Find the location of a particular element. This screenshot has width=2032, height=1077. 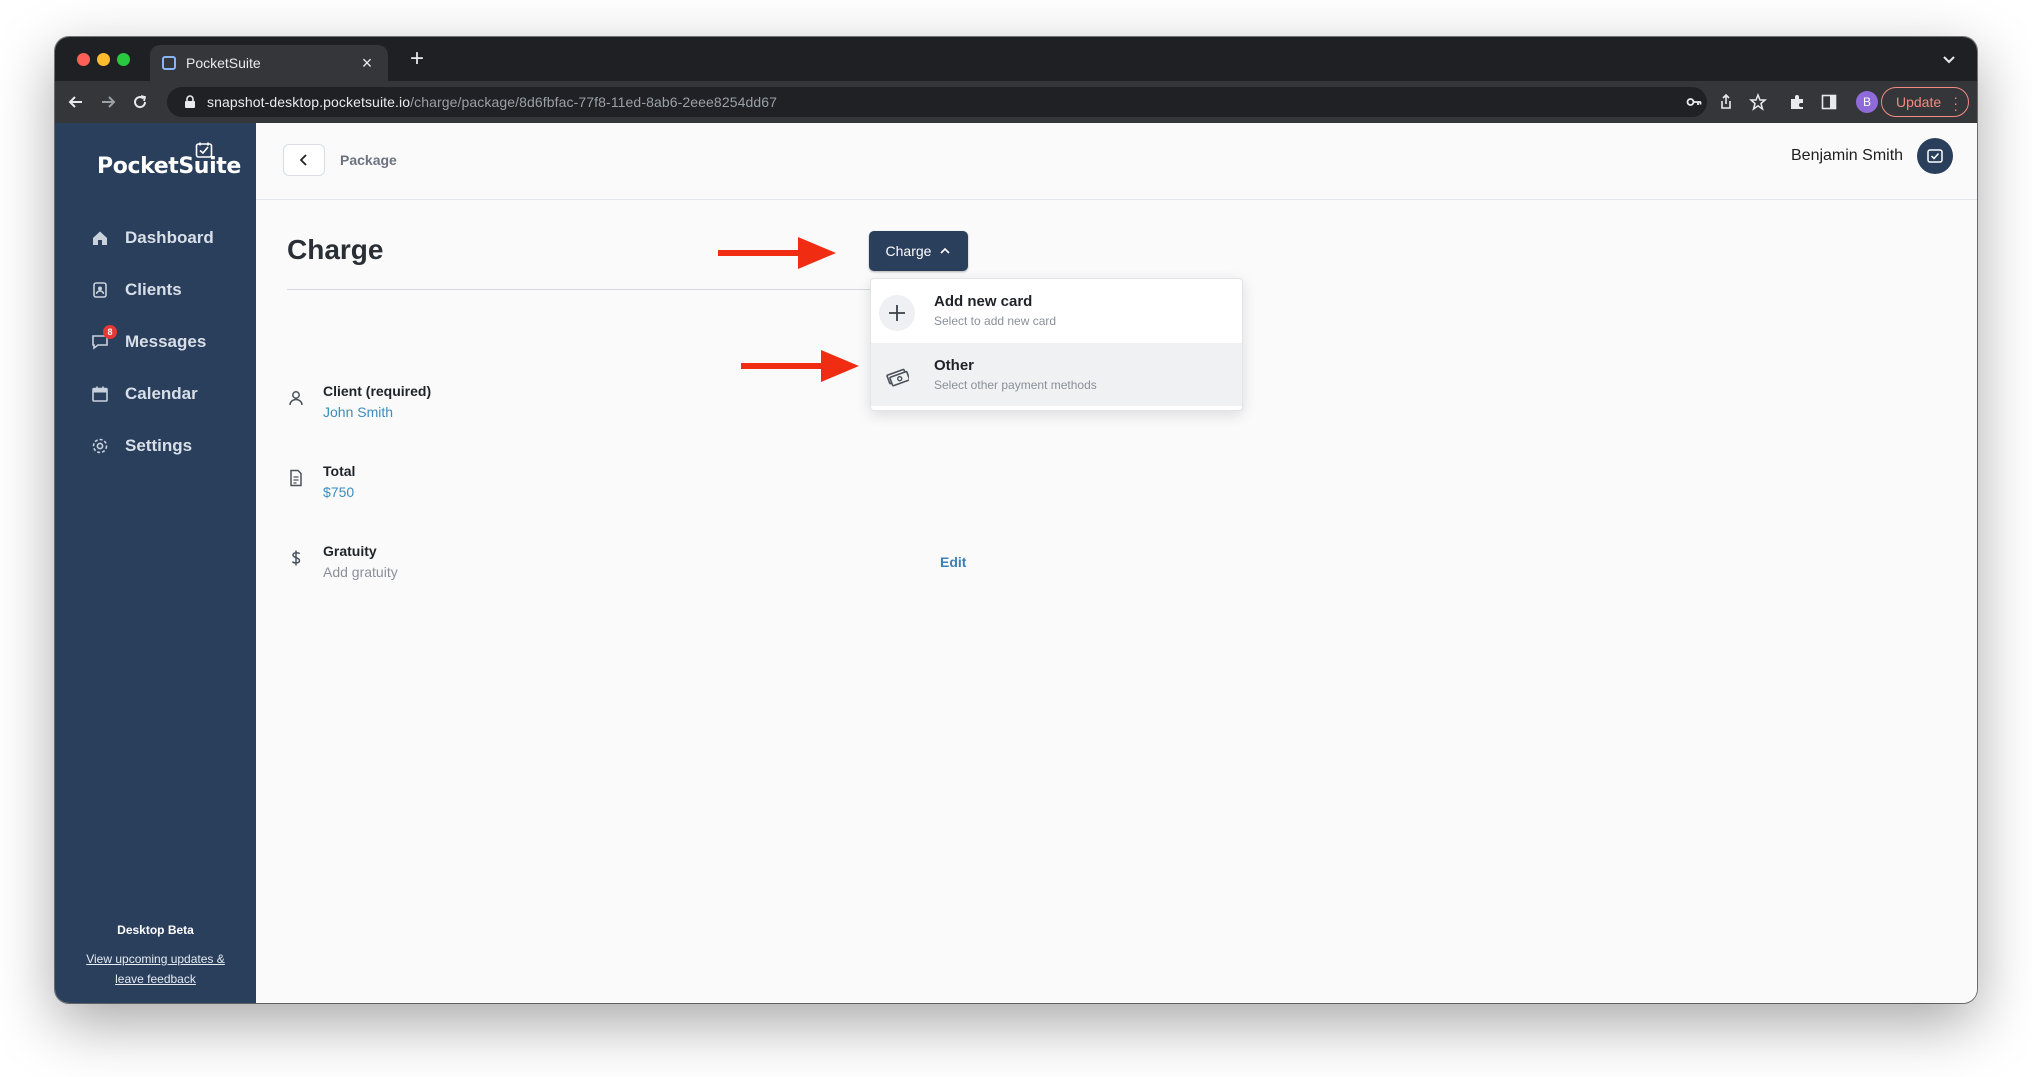

person-icon is located at coordinates (296, 398).